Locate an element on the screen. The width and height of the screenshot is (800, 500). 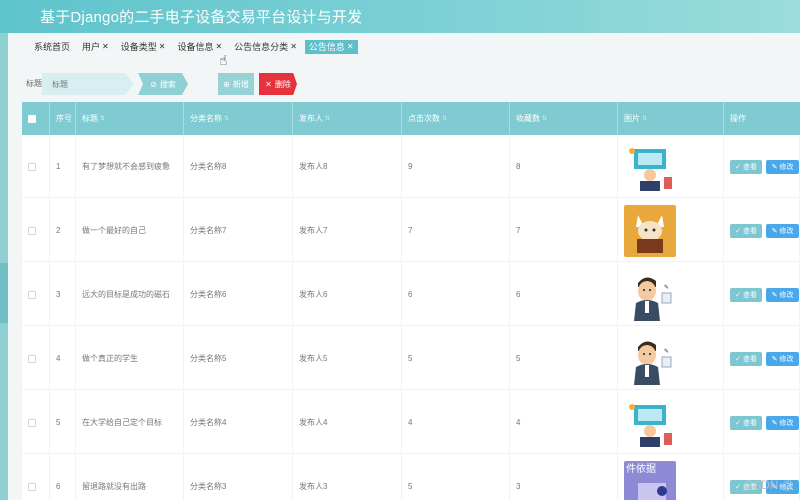
cell-clicks: 5 is located at coordinates (456, 358).